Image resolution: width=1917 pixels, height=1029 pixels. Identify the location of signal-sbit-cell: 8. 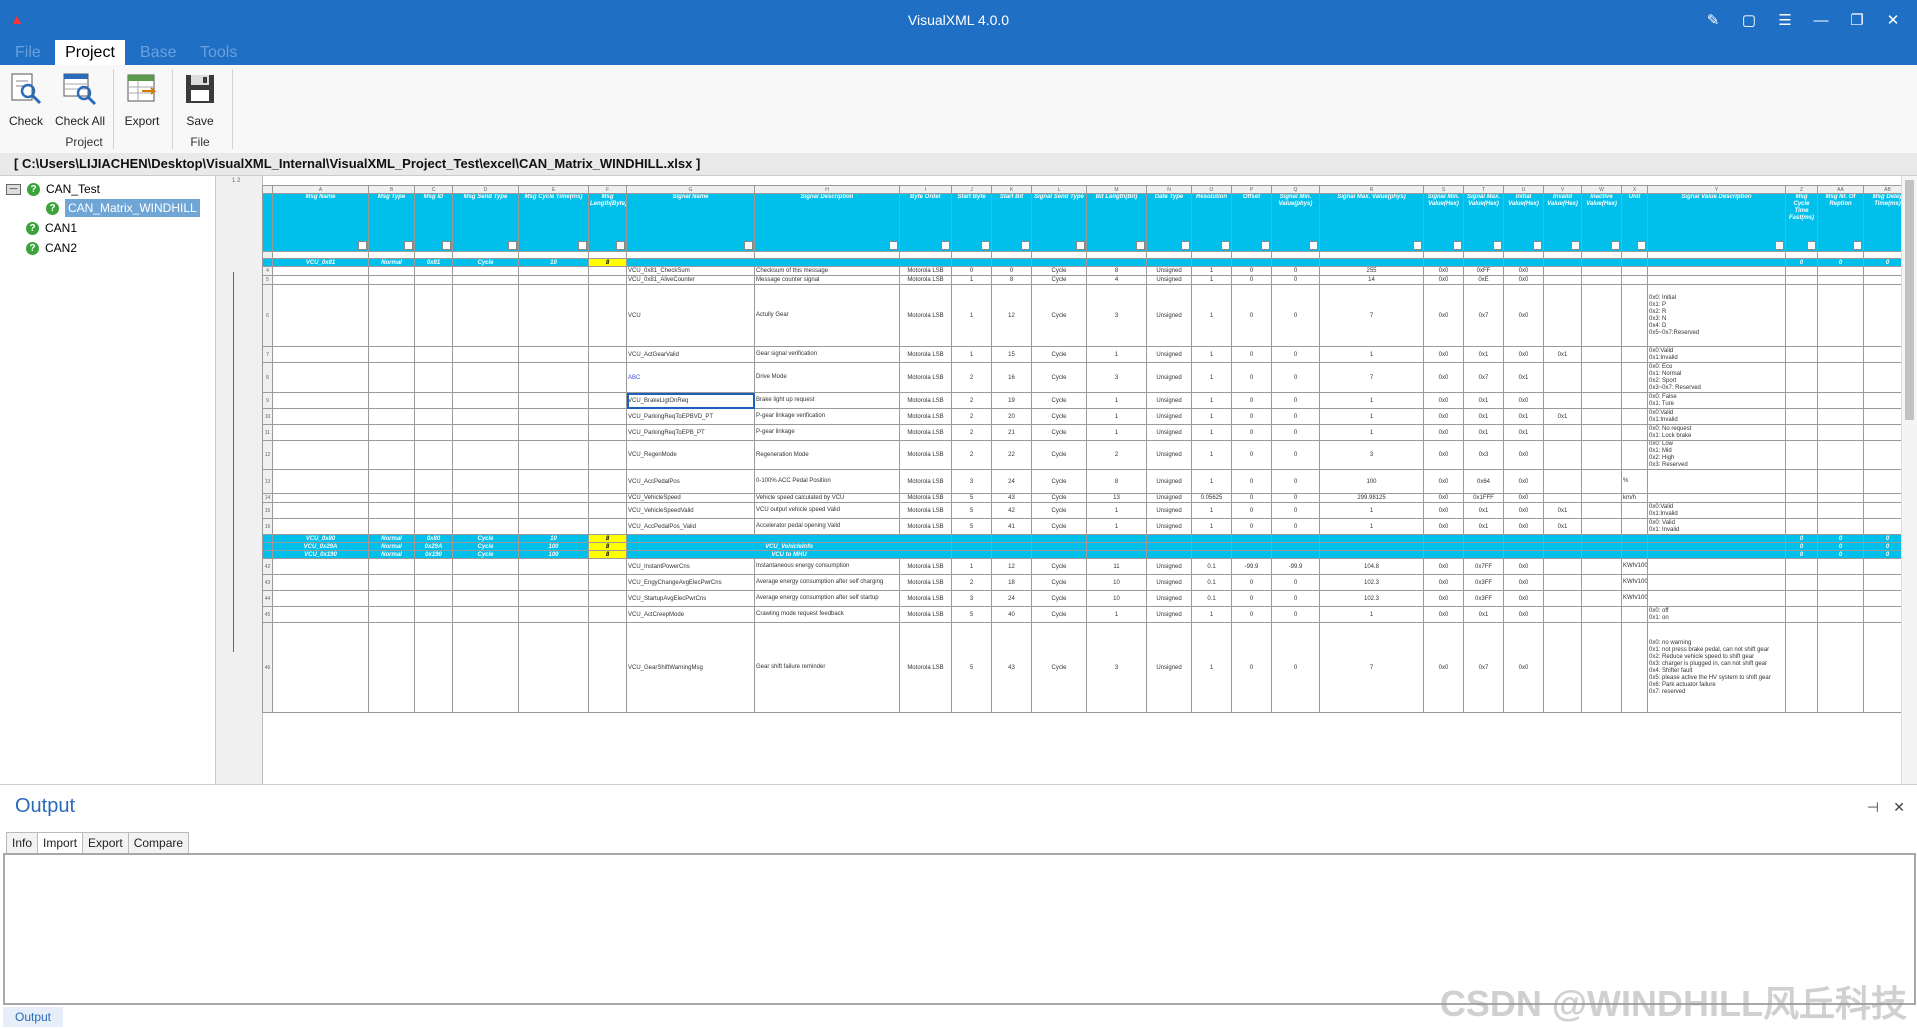
(1011, 280).